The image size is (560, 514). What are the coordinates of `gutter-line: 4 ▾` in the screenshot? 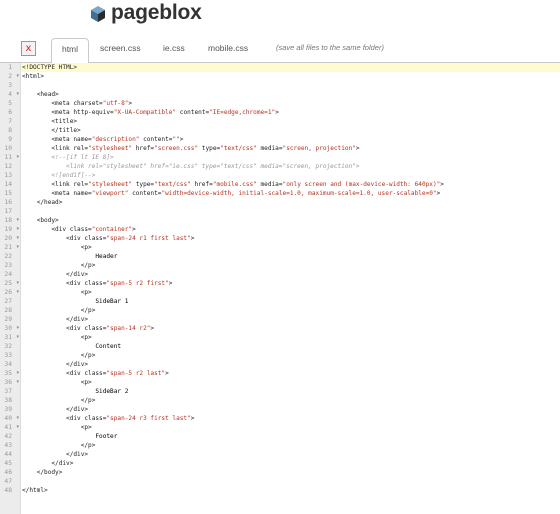 It's located at (10, 94).